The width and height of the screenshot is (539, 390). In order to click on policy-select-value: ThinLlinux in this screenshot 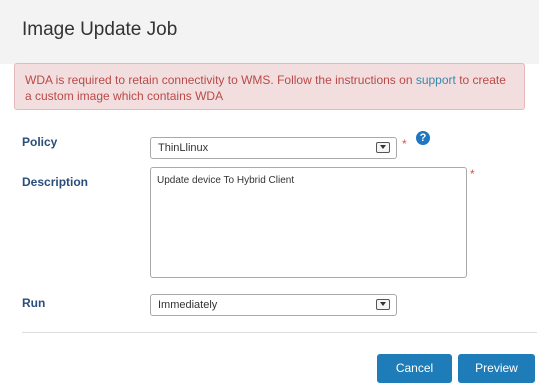, I will do `click(183, 148)`.